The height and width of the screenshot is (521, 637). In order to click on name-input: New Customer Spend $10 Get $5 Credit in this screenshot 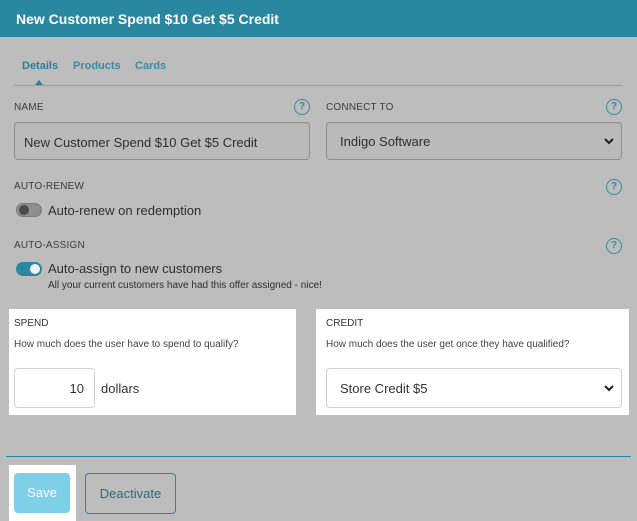, I will do `click(162, 141)`.